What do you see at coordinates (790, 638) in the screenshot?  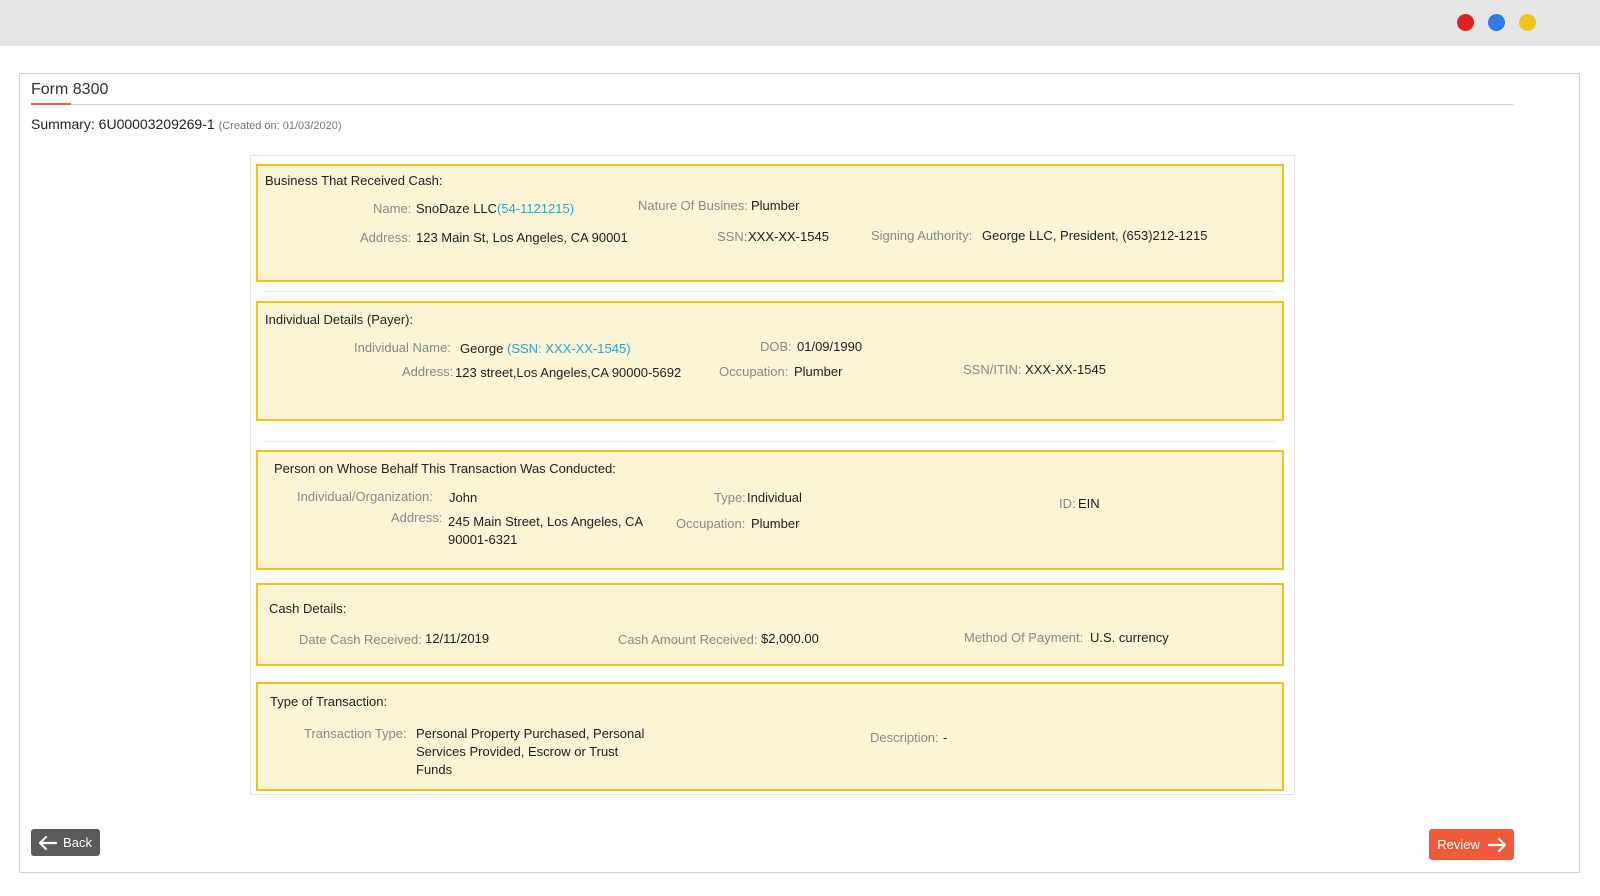 I see `cash-amount-value: $2,000.00` at bounding box center [790, 638].